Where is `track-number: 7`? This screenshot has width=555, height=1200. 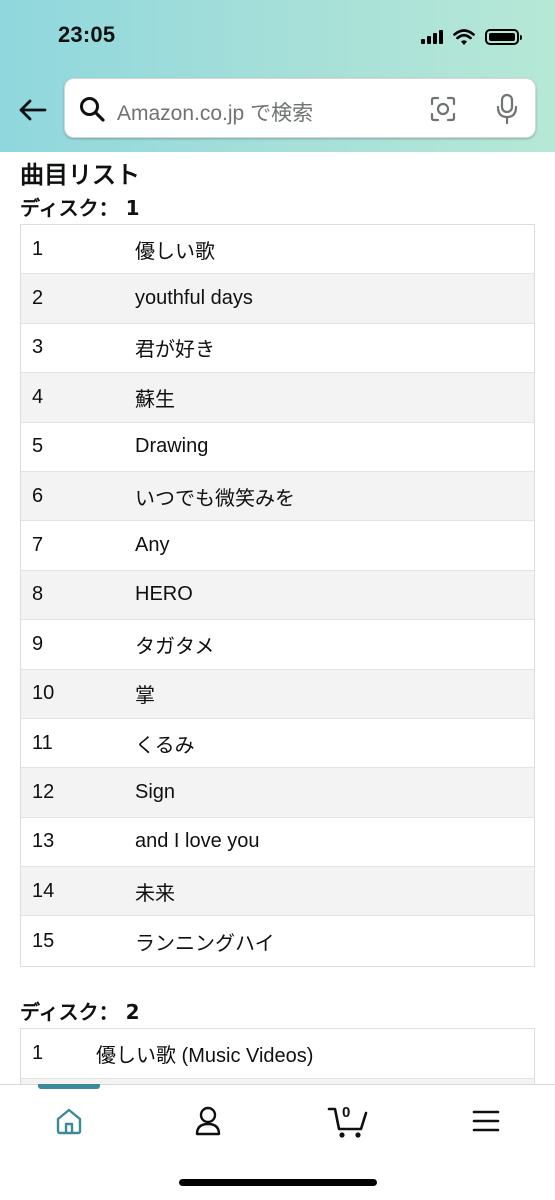
track-number: 7 is located at coordinates (38, 545).